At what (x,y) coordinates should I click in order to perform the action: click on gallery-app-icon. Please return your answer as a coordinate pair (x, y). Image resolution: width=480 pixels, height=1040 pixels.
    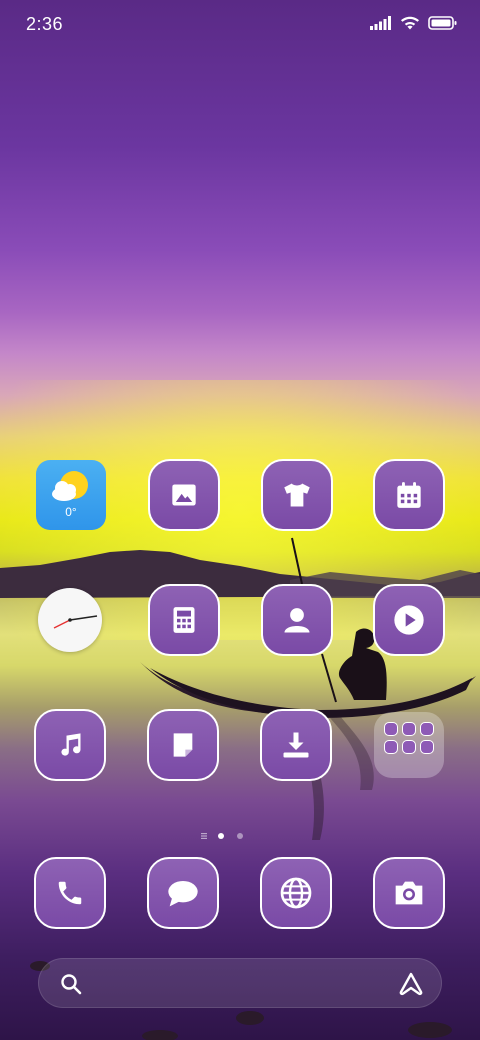
    Looking at the image, I should click on (184, 495).